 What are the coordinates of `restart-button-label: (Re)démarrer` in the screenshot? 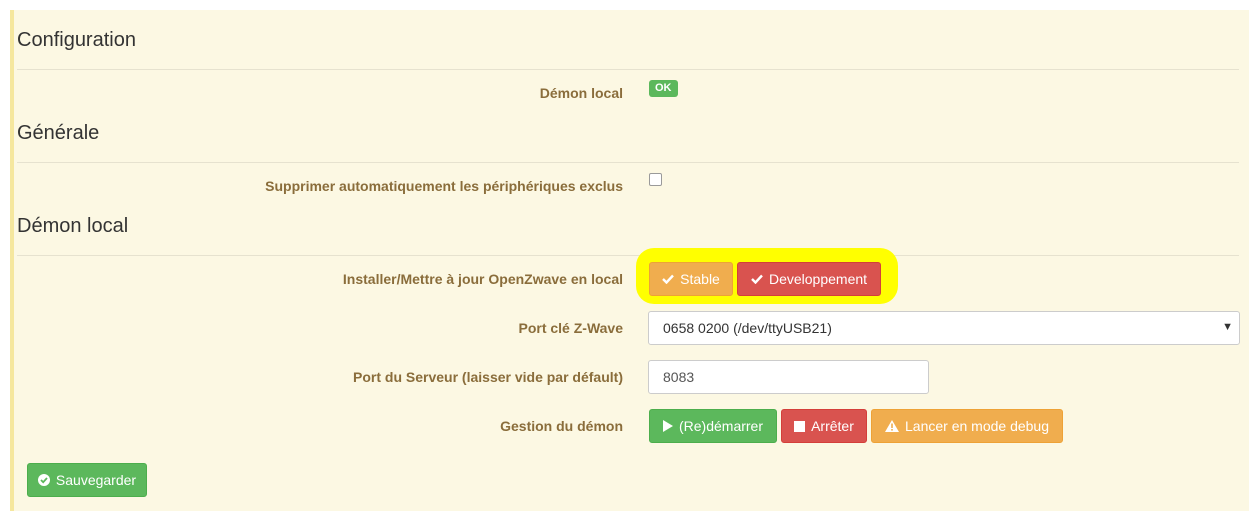 It's located at (720, 426).